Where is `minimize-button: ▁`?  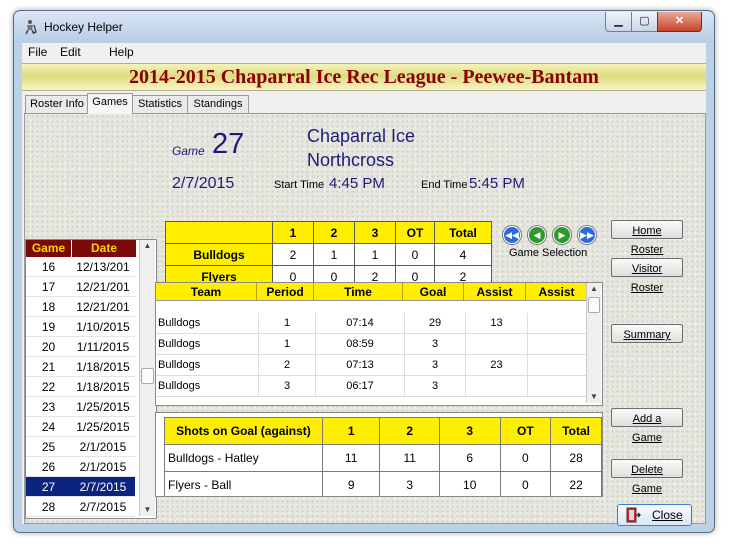 minimize-button: ▁ is located at coordinates (618, 22).